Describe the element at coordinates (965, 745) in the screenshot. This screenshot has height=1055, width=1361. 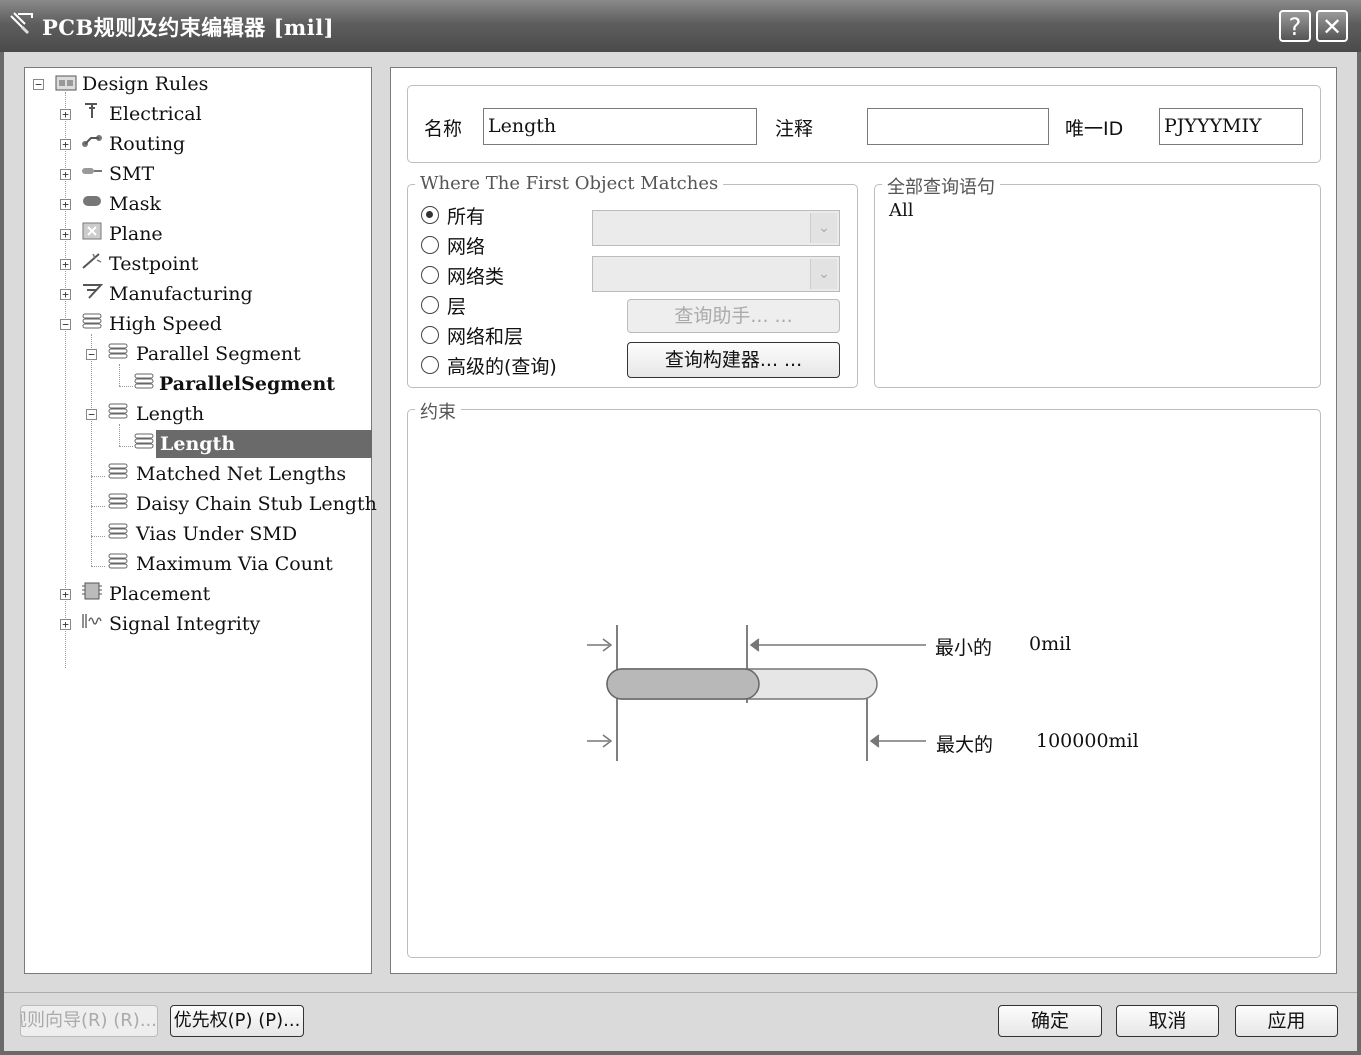
I see `max-label: 最大的` at that location.